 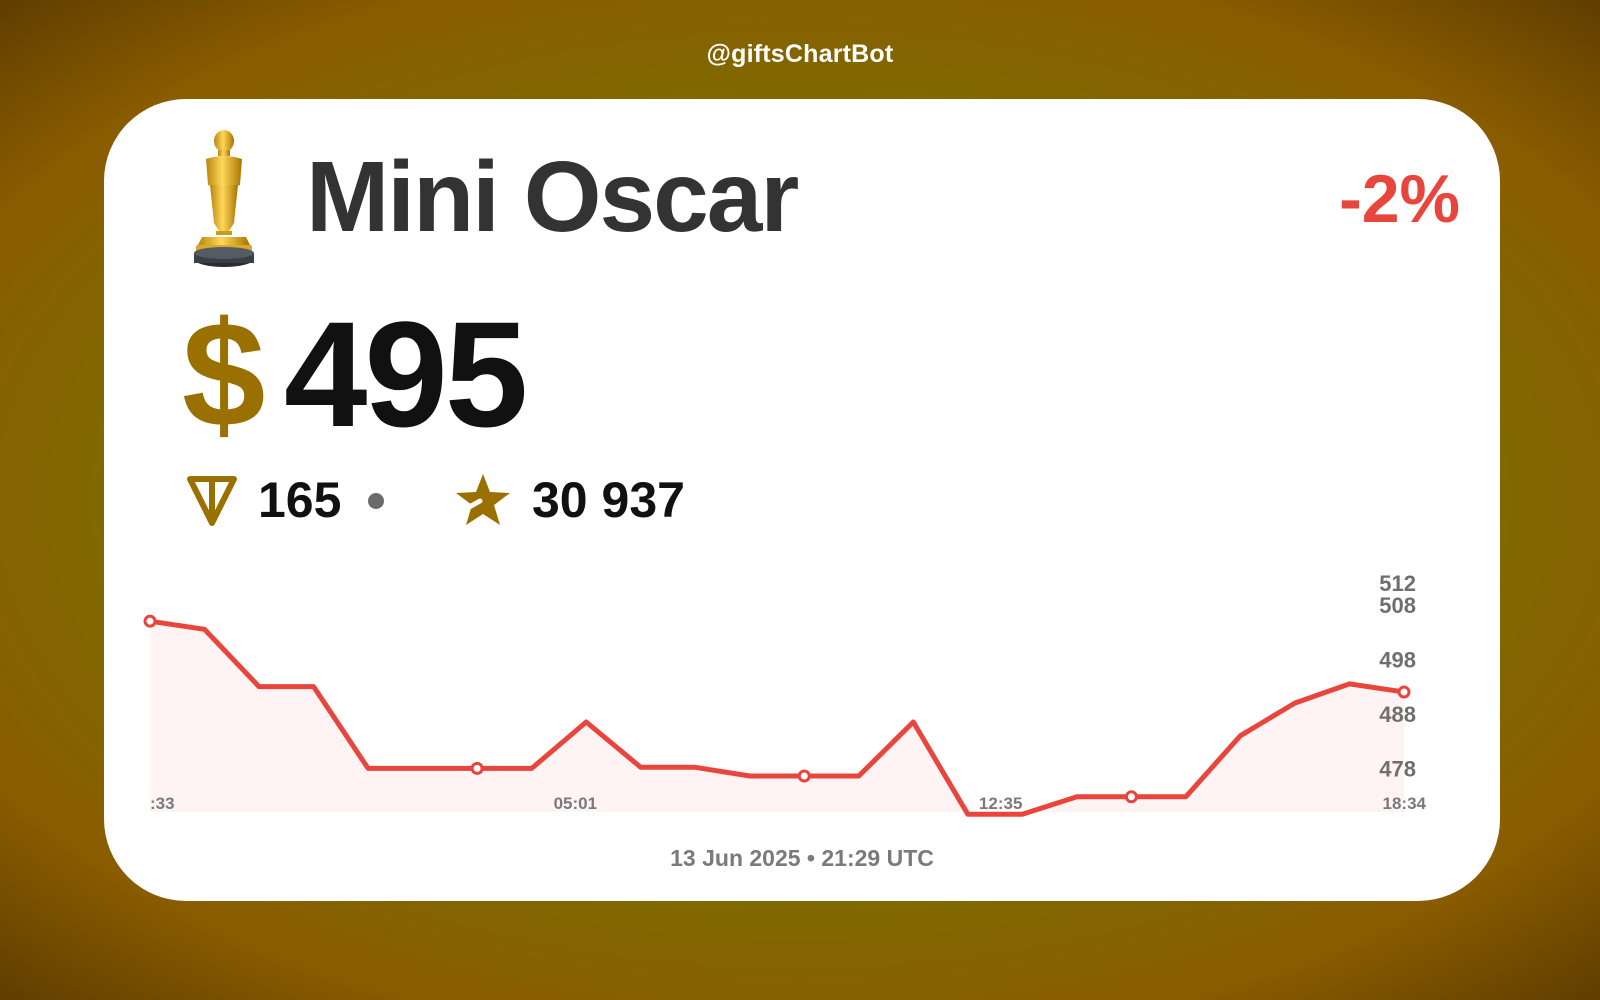 What do you see at coordinates (552, 197) in the screenshot?
I see `gift-name: Mini Oscar` at bounding box center [552, 197].